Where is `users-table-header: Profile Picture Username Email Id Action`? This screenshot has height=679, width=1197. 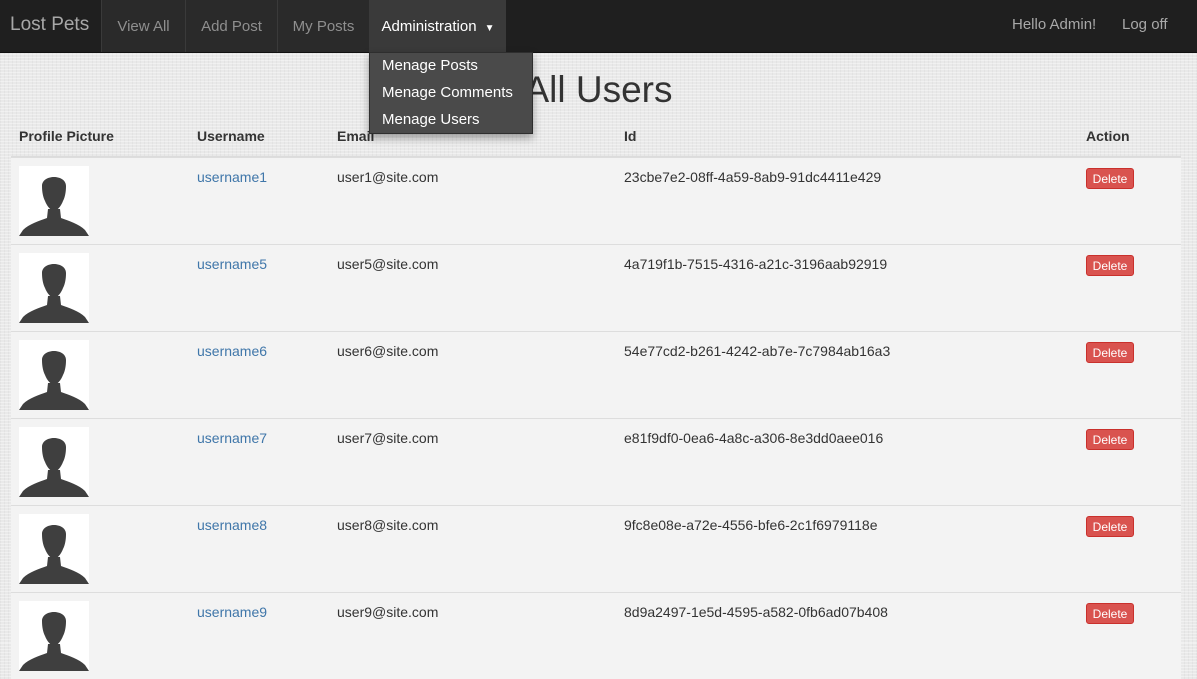
users-table-header: Profile Picture Username Email Id Action is located at coordinates (596, 143).